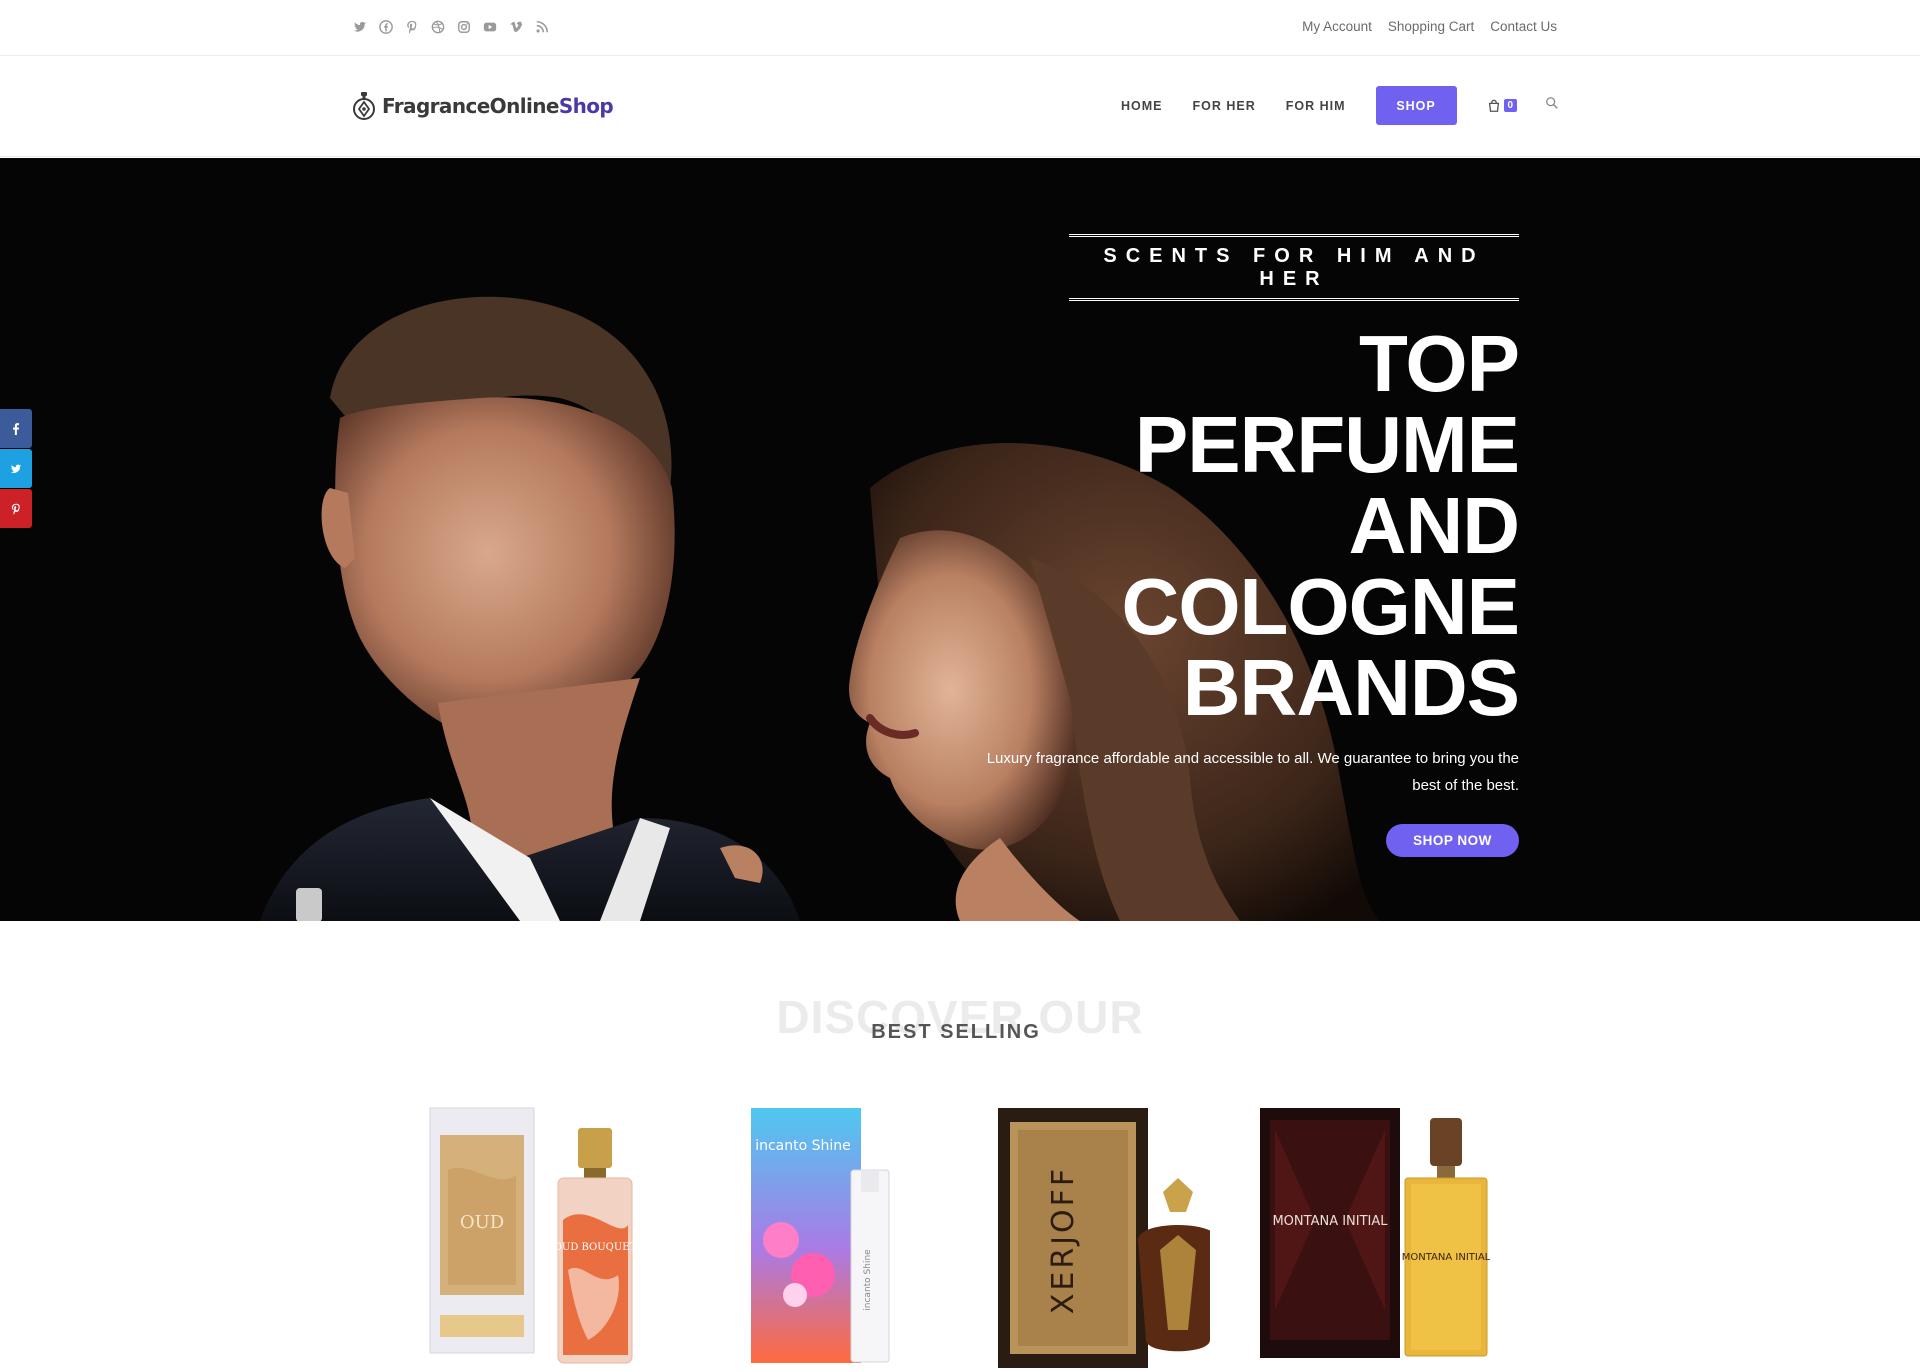  Describe the element at coordinates (1434, 525) in the screenshot. I see `hero-title-line: AND` at that location.